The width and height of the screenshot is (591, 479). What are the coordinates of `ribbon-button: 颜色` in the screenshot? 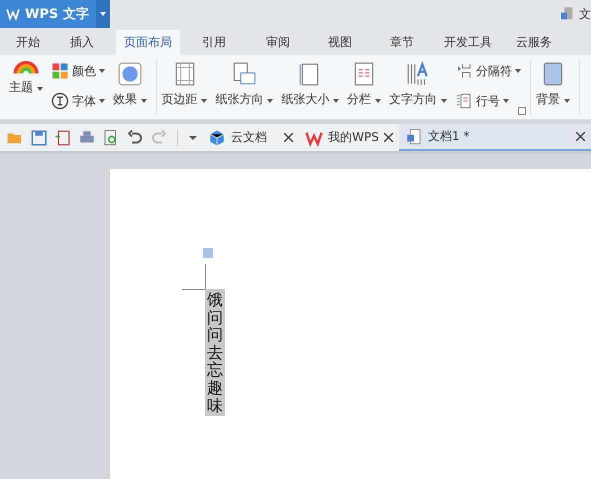 It's located at (78, 71).